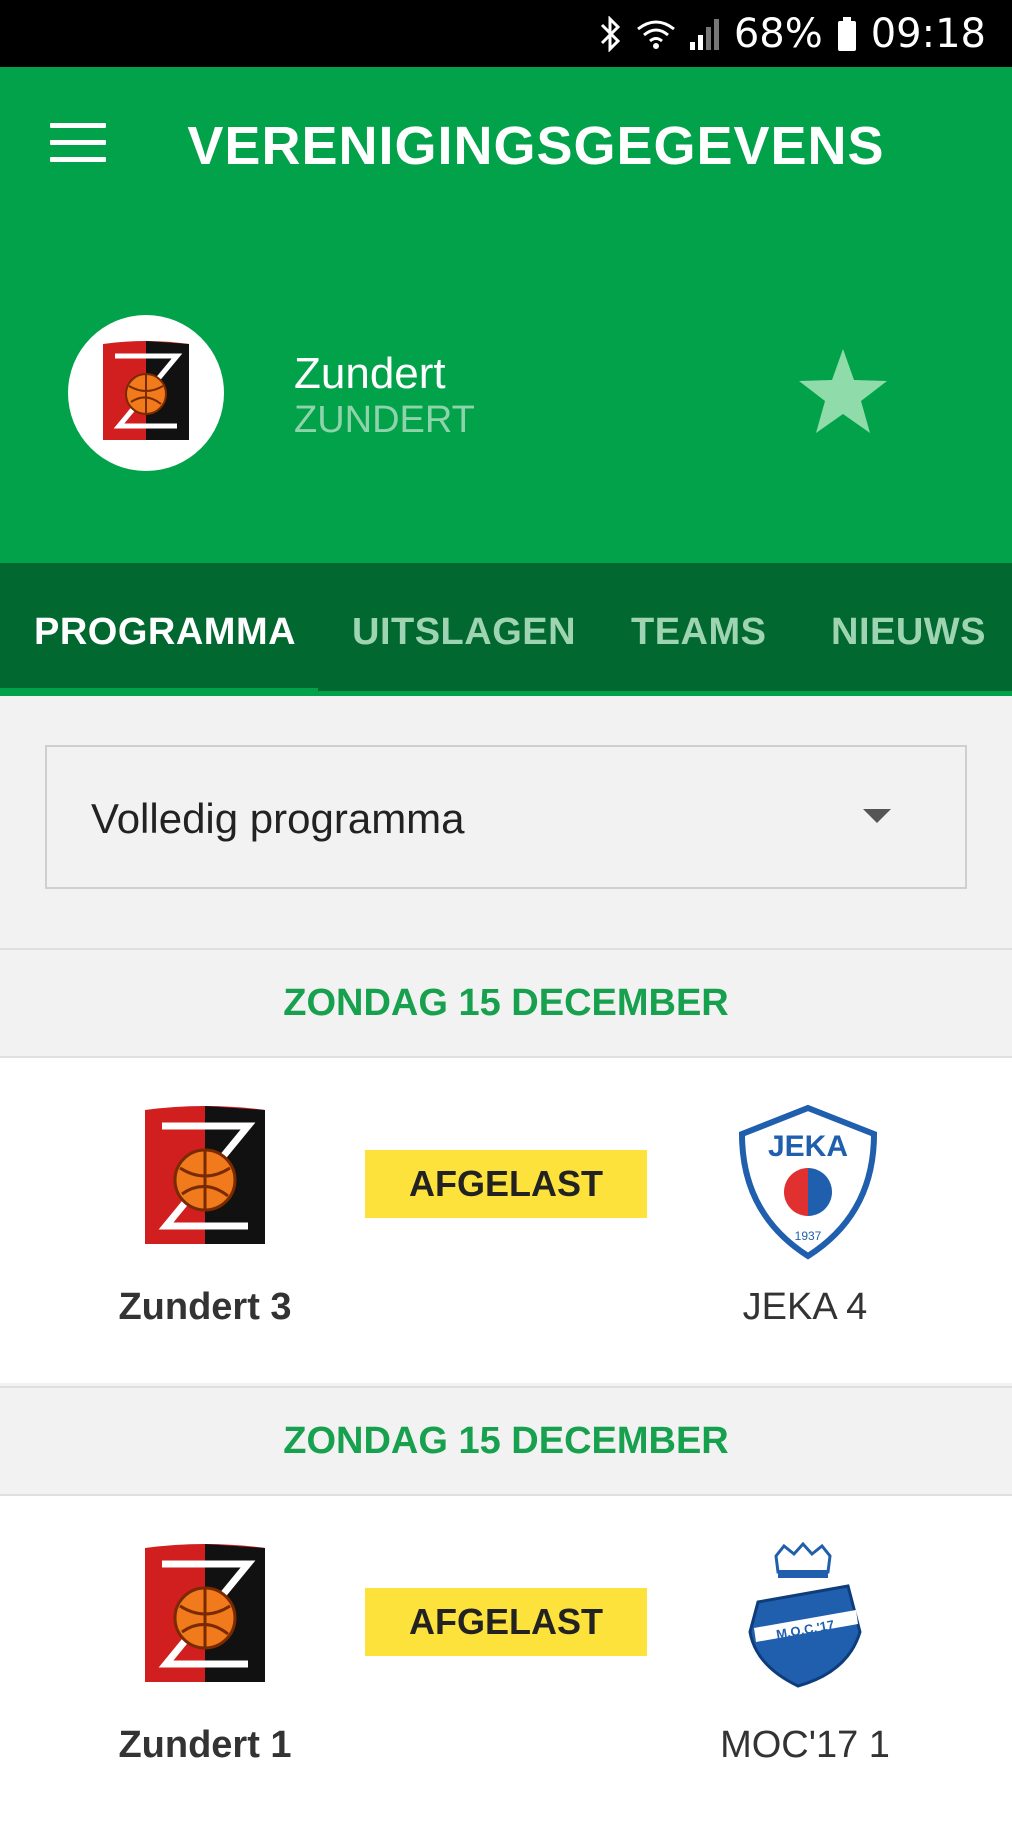 This screenshot has height=1821, width=1012. What do you see at coordinates (611, 33) in the screenshot?
I see `bluetooth-icon` at bounding box center [611, 33].